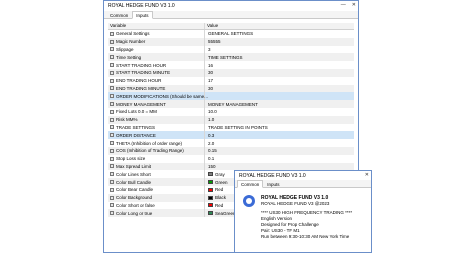 This screenshot has width=474, height=253. What do you see at coordinates (156, 189) in the screenshot?
I see `variable-cell: Color Bear Candle` at bounding box center [156, 189].